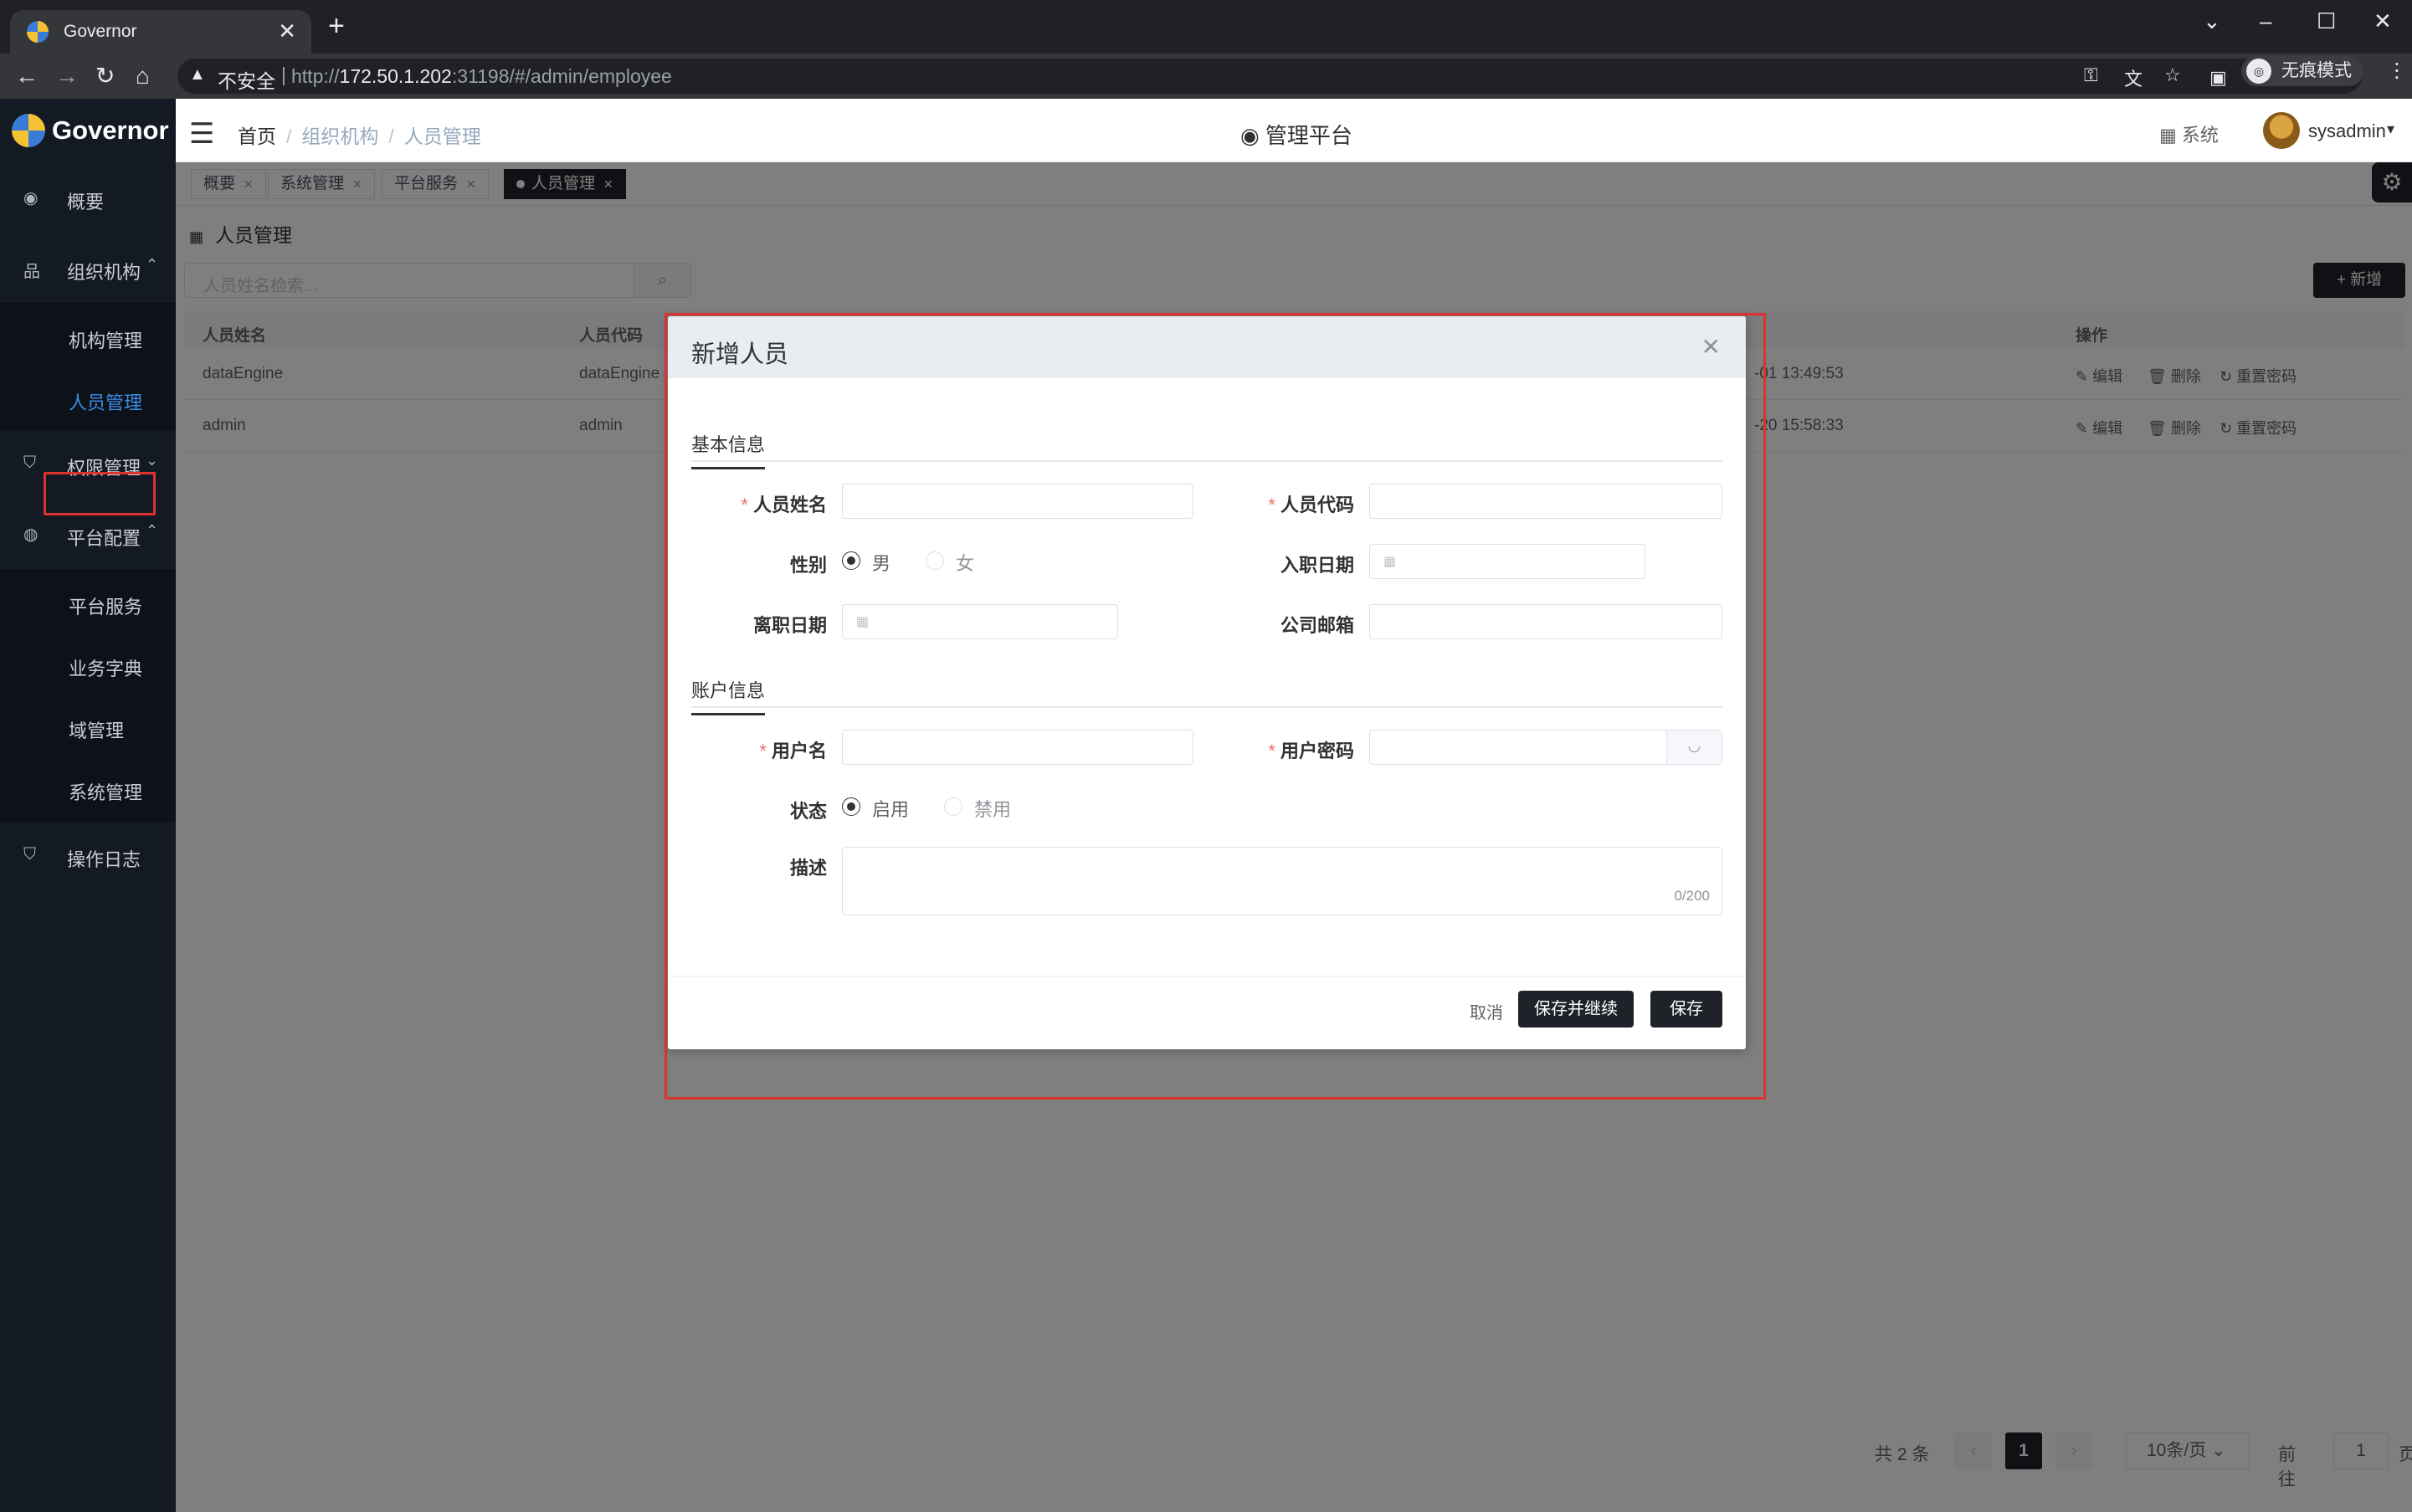 This screenshot has width=2412, height=1512. What do you see at coordinates (31, 272) in the screenshot?
I see `org-icon: 品` at bounding box center [31, 272].